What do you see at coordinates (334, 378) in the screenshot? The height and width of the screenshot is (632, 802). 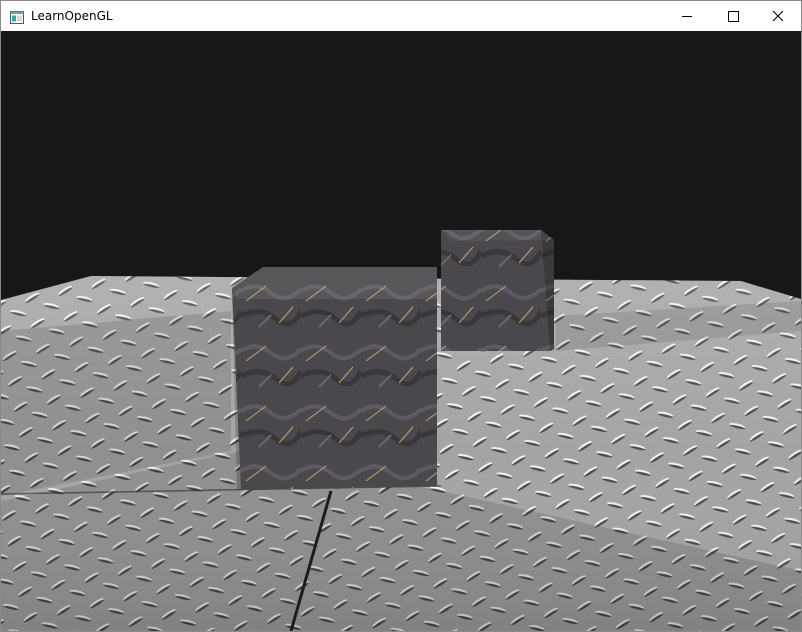 I see `cube-front` at bounding box center [334, 378].